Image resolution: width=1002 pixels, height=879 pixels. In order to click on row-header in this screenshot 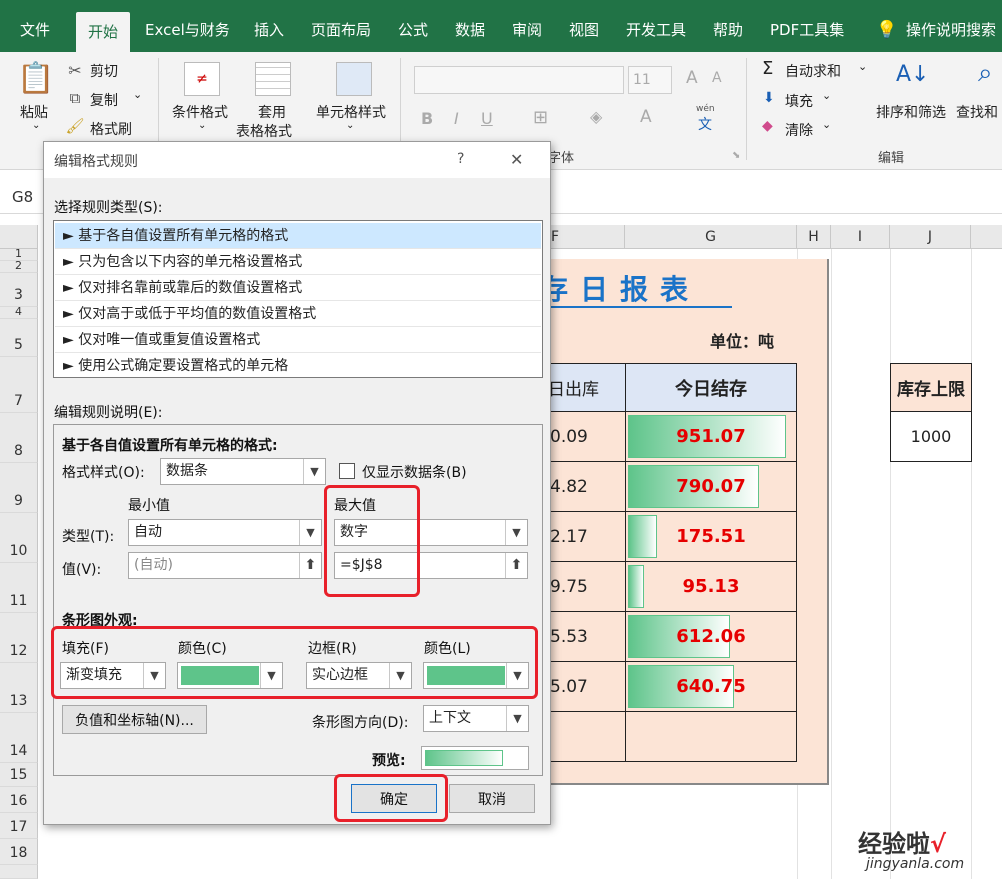, I will do `click(19, 872)`.